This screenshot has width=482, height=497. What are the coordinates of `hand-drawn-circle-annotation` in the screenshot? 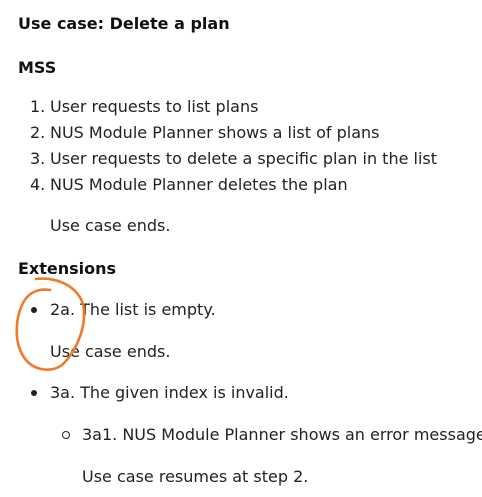 It's located at (50, 324).